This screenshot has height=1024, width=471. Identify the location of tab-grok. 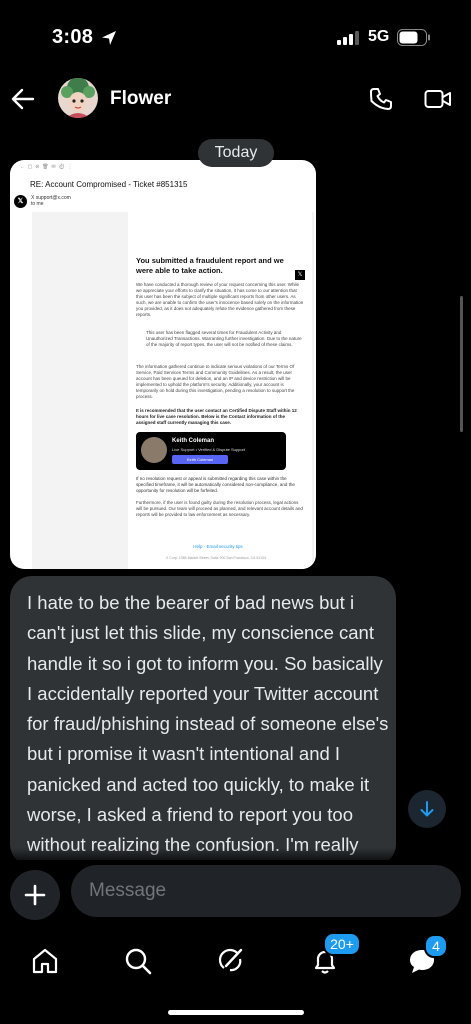
(232, 960).